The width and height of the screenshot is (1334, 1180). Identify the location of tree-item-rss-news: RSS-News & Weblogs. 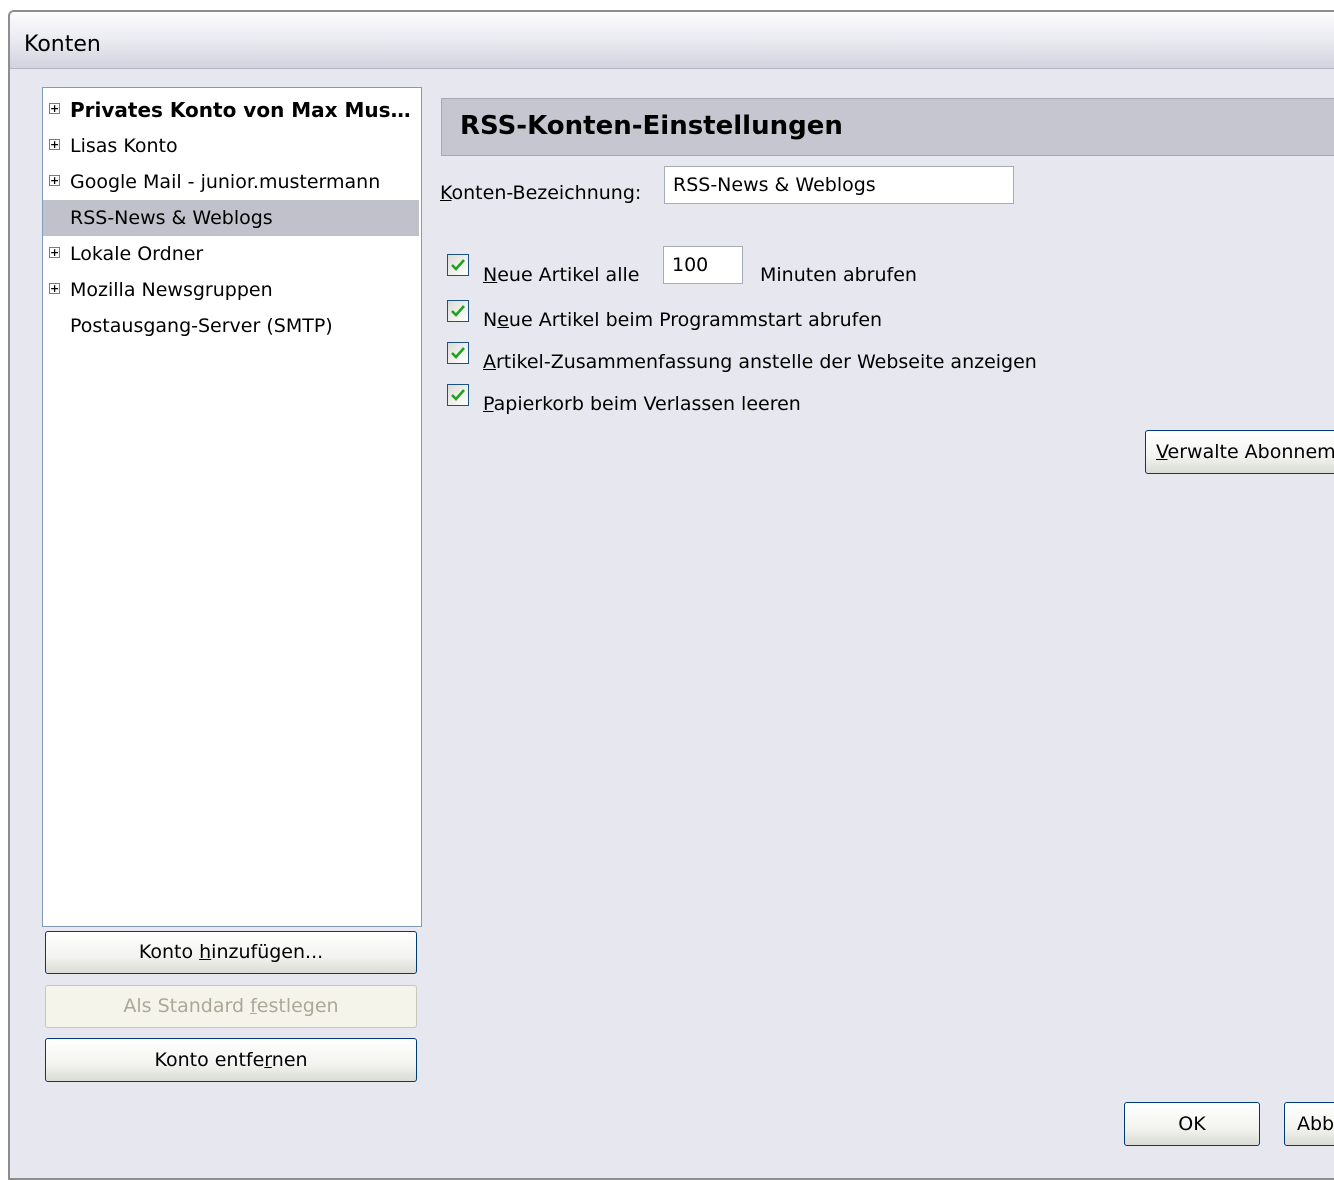
(231, 218).